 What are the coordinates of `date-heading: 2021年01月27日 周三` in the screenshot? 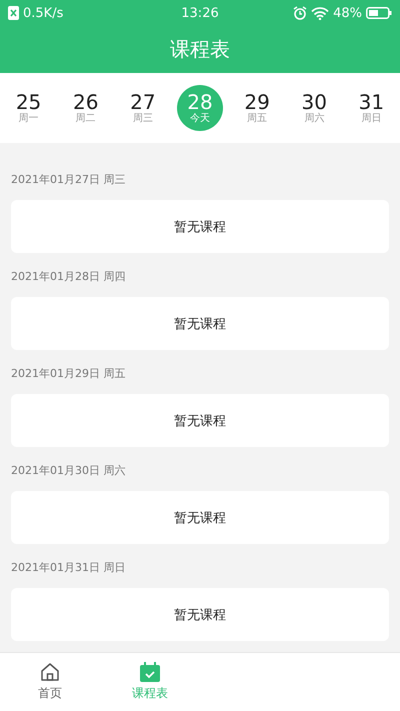 It's located at (68, 179).